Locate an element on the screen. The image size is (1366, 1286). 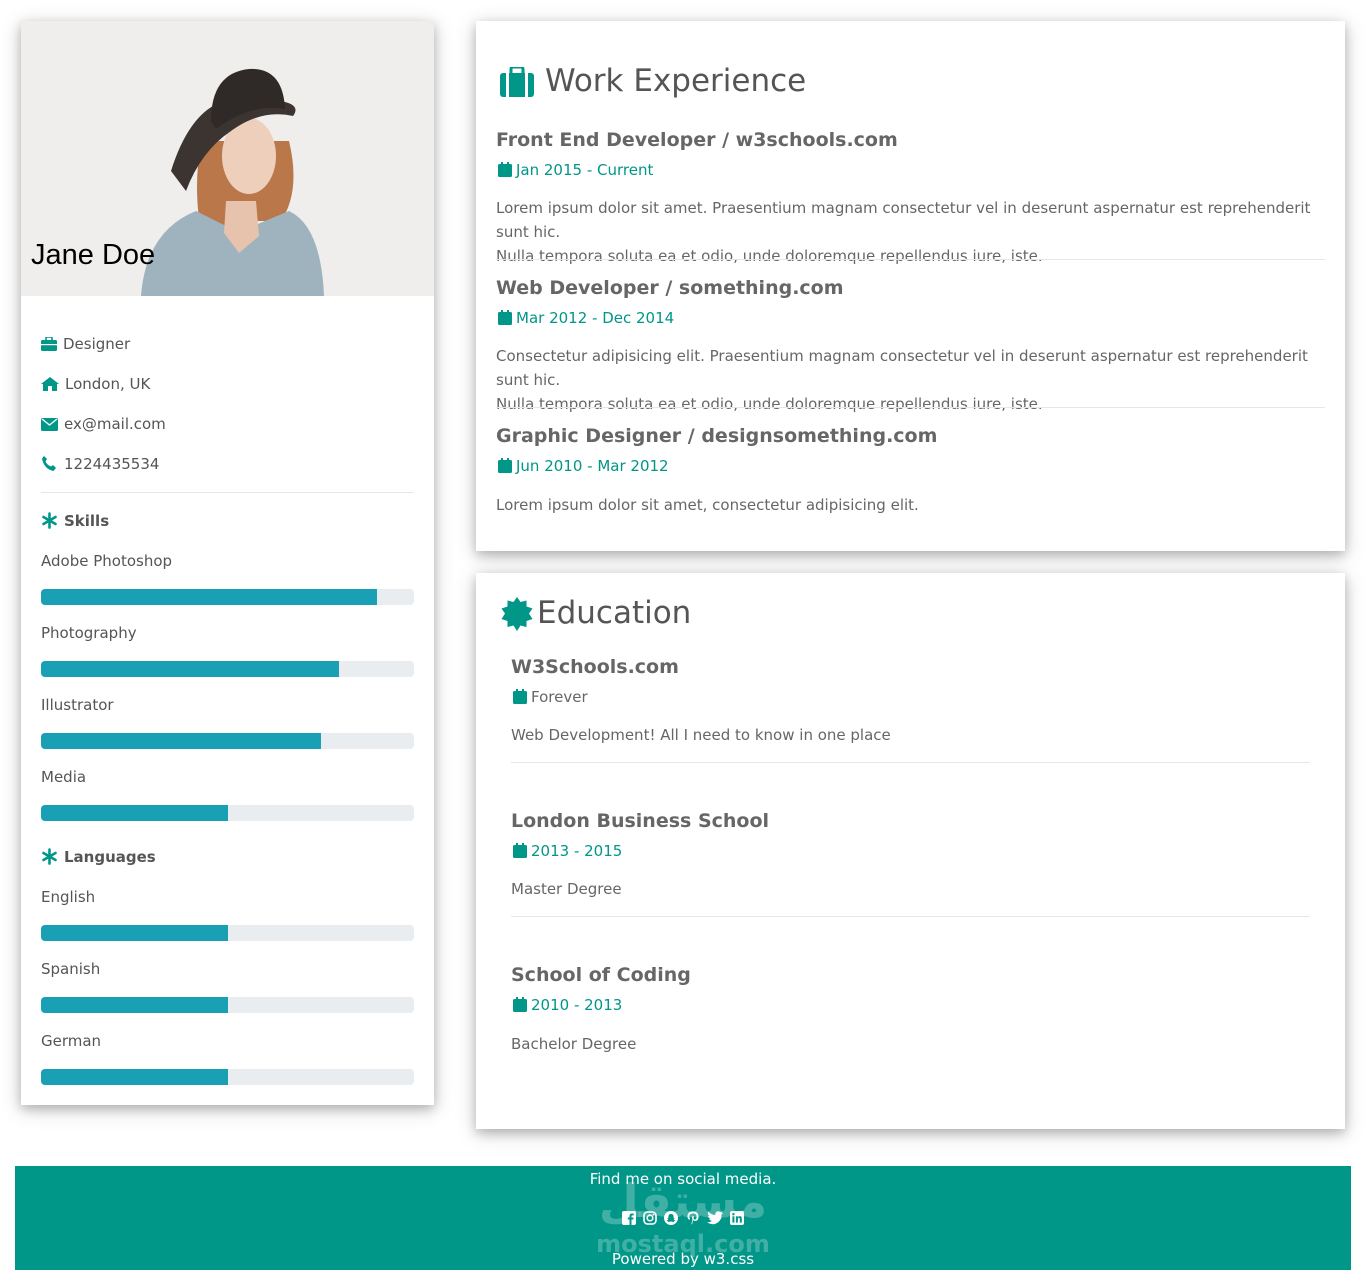
twitter-icon is located at coordinates (714, 1219).